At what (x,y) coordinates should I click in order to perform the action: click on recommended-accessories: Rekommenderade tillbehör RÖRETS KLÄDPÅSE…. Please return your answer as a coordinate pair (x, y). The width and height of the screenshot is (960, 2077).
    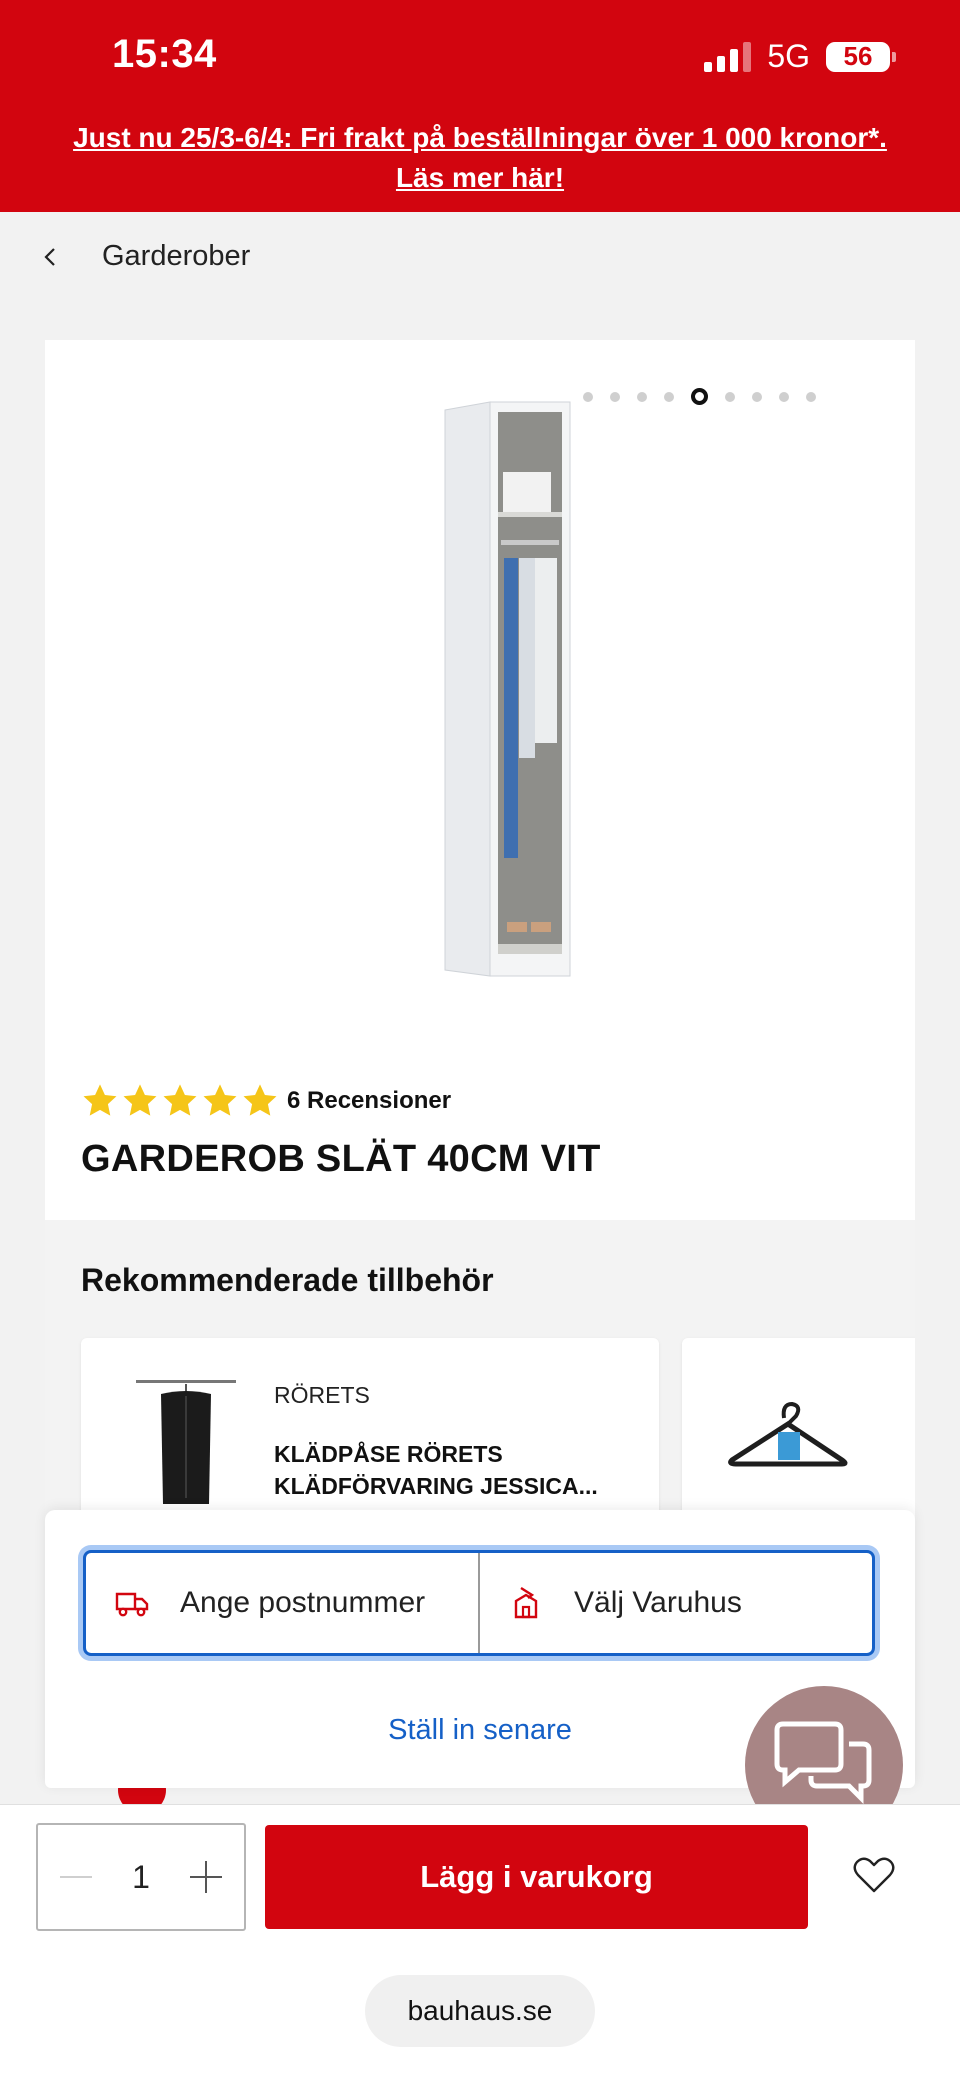
    Looking at the image, I should click on (480, 1385).